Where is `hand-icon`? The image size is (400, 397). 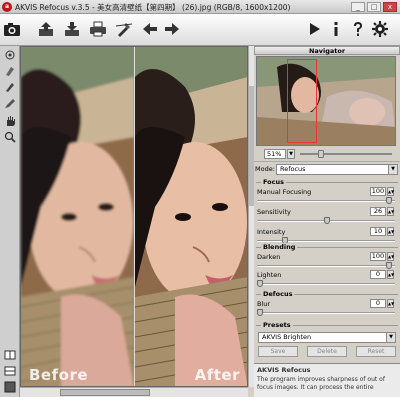 hand-icon is located at coordinates (10, 121).